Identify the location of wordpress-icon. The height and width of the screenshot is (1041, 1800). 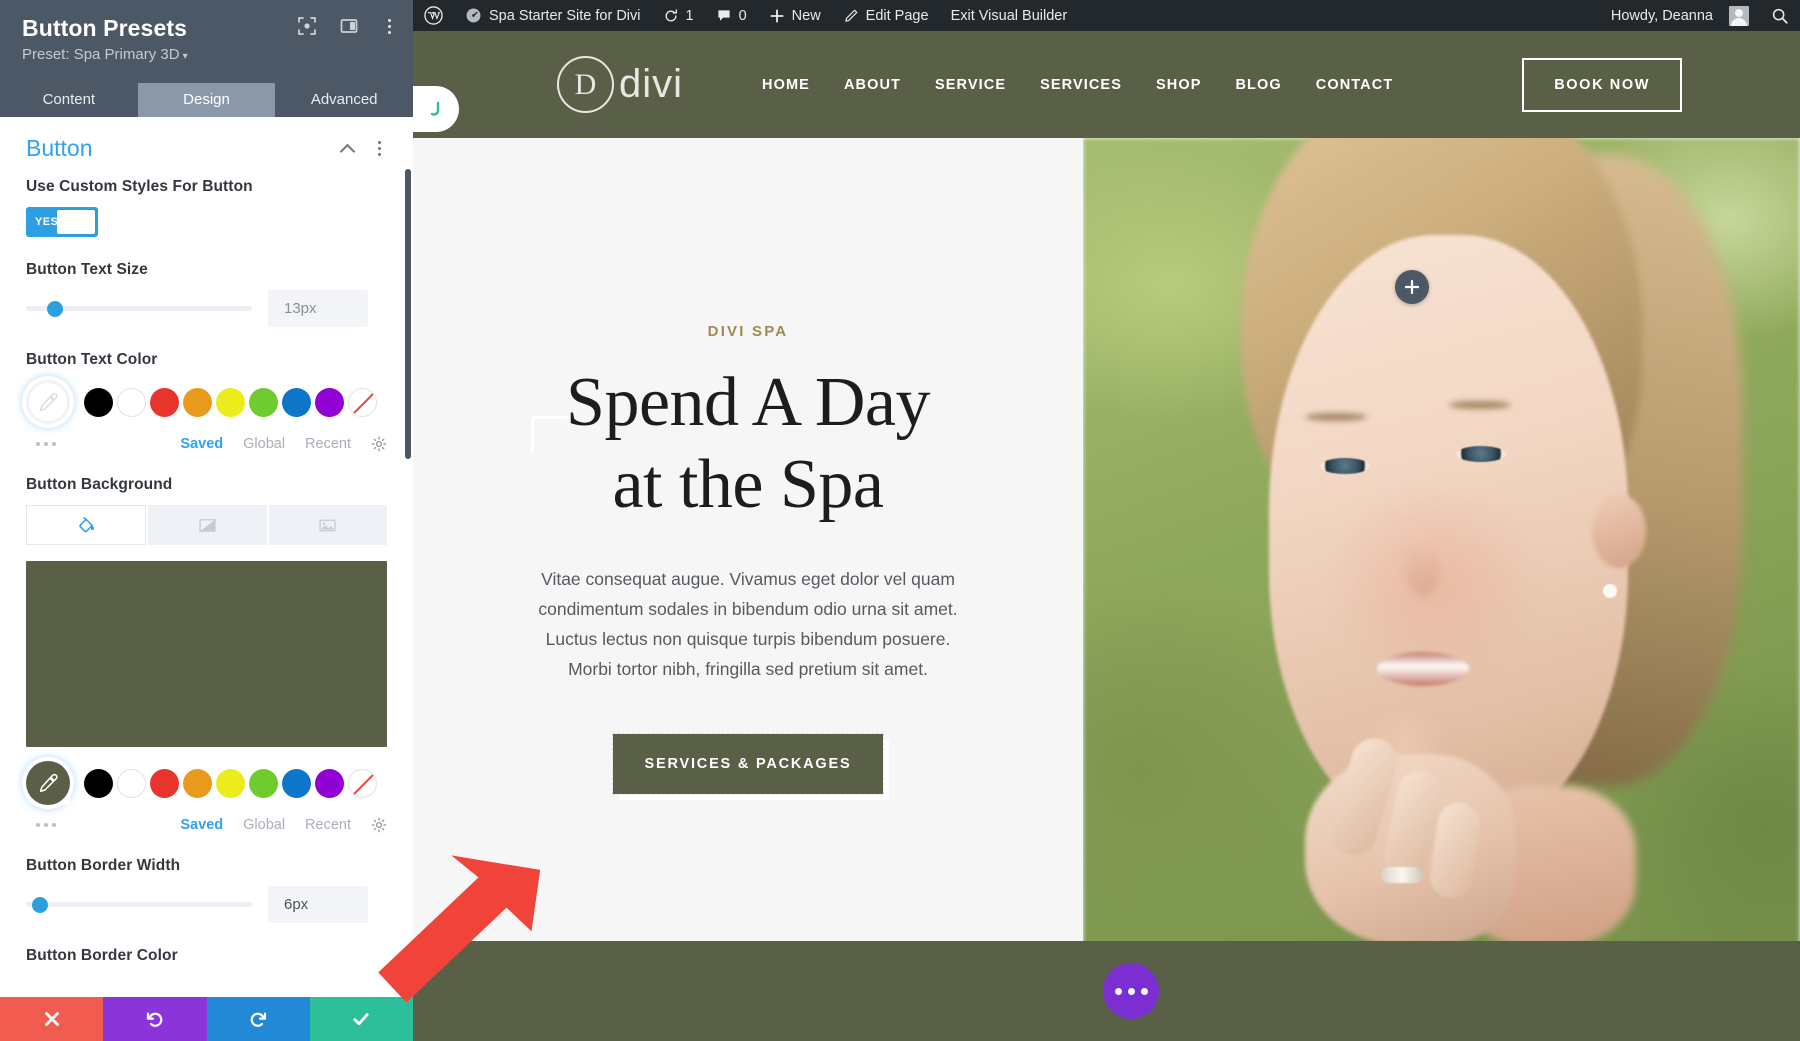
(433, 15).